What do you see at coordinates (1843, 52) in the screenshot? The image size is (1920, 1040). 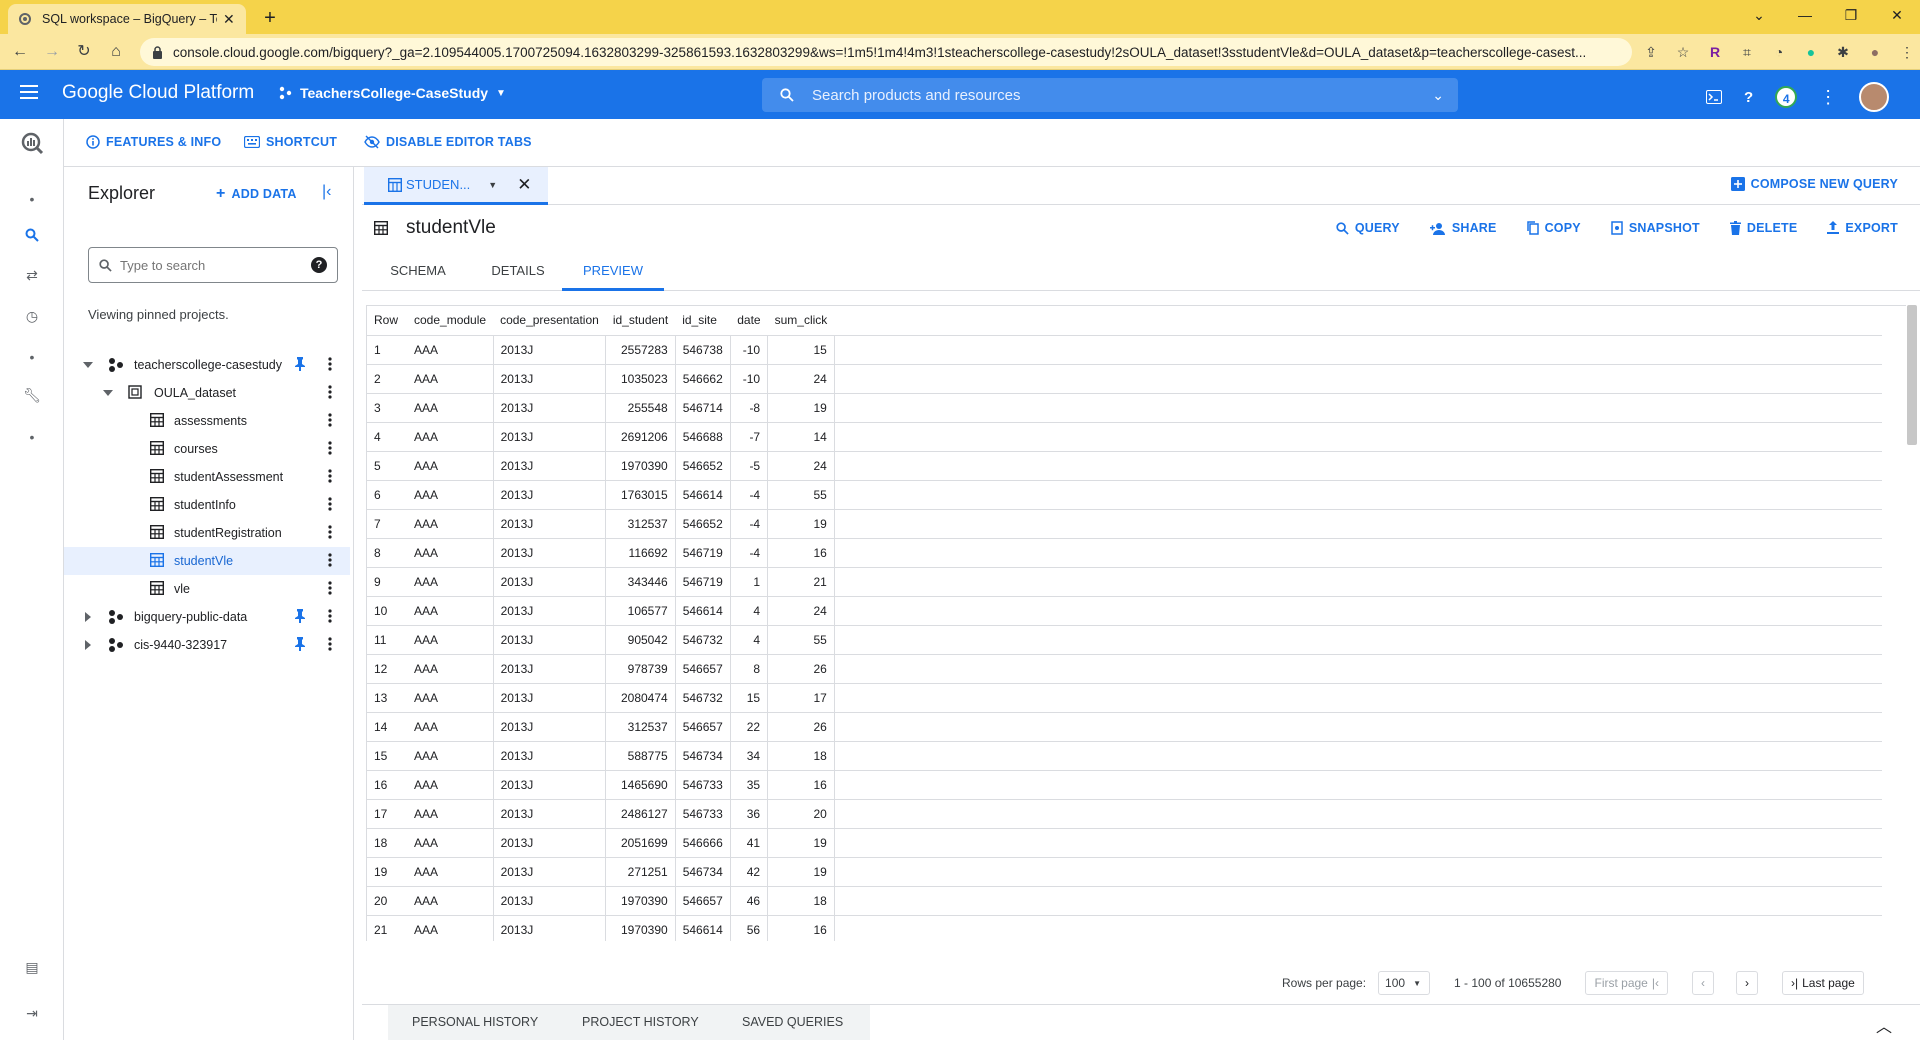 I see `puzzle-extensions-icon: ✱` at bounding box center [1843, 52].